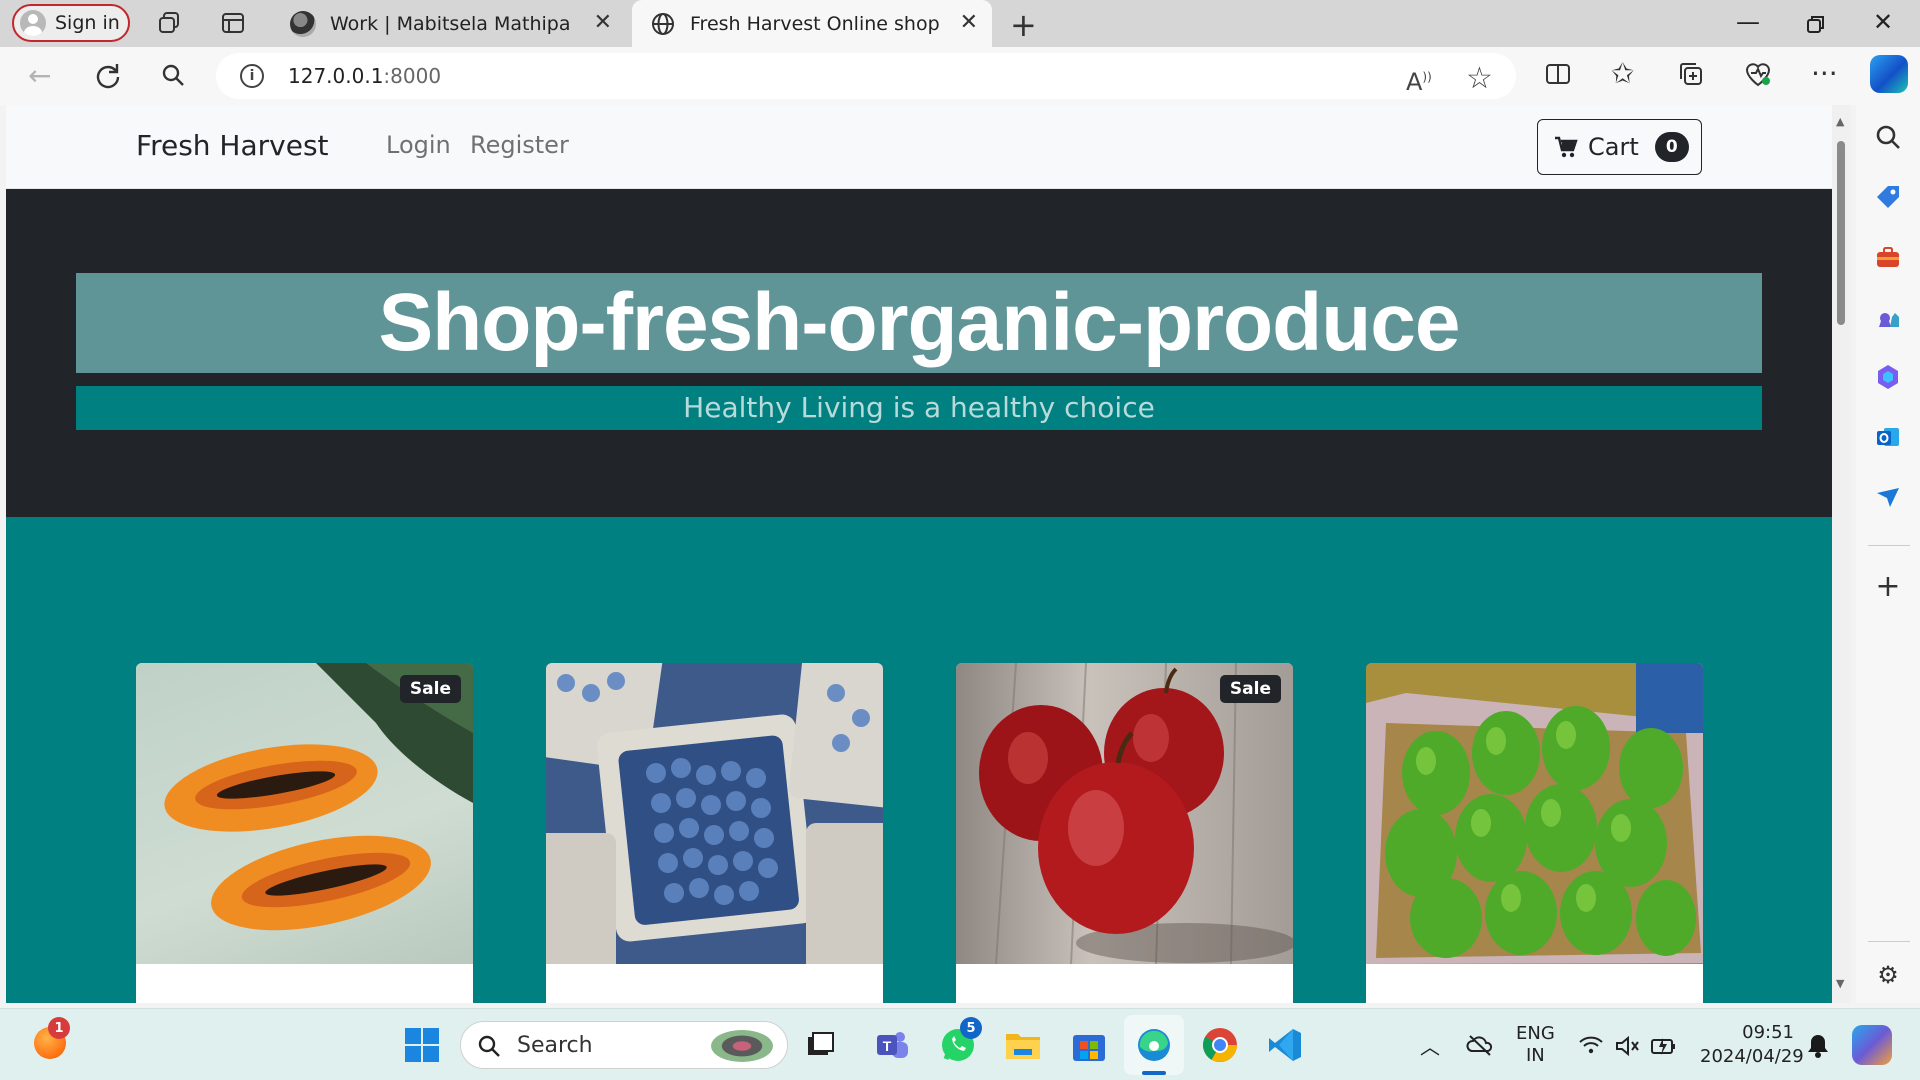 The height and width of the screenshot is (1080, 1920). What do you see at coordinates (1818, 1046) in the screenshot?
I see `notification-bell-icon` at bounding box center [1818, 1046].